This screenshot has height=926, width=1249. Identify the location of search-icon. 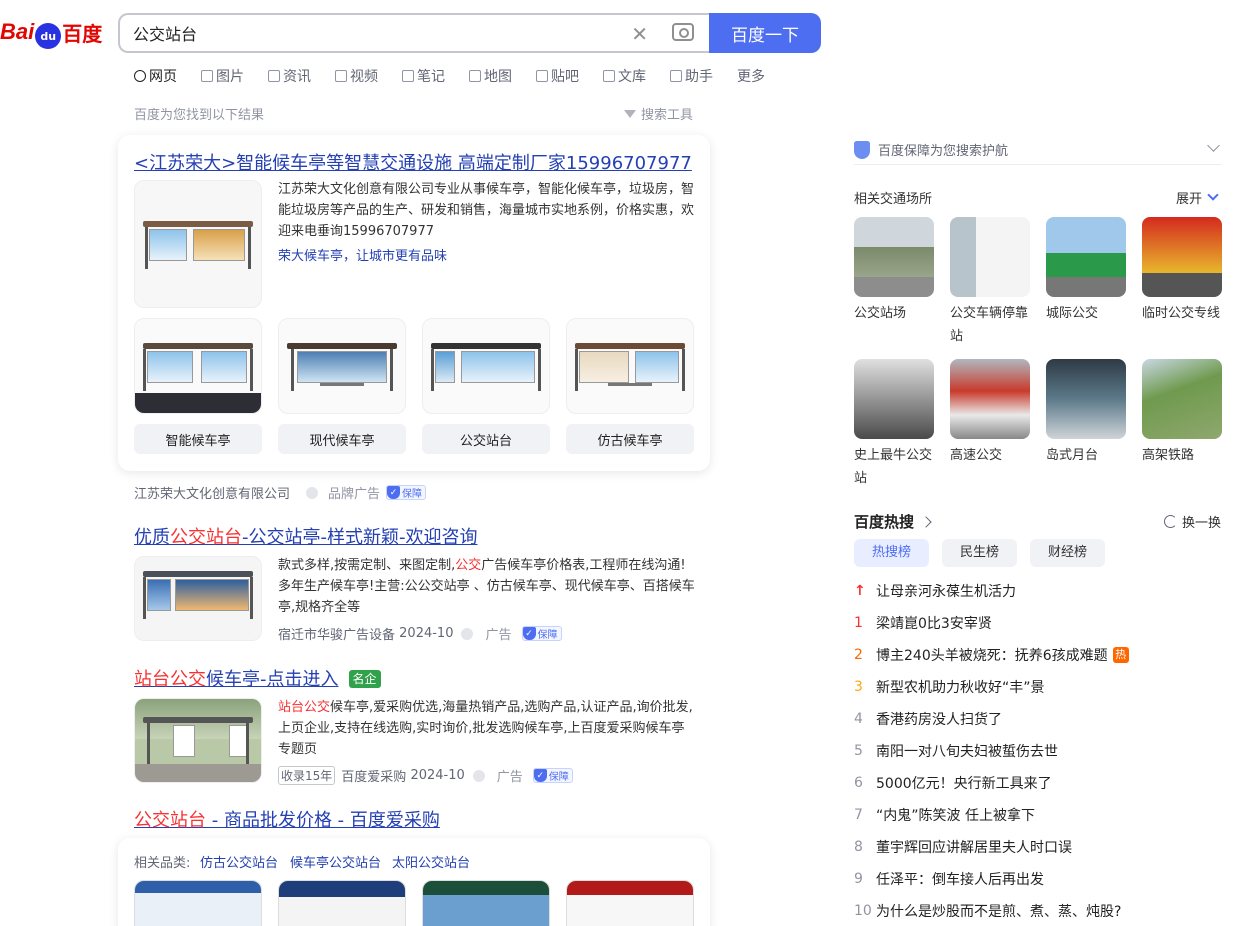
(140, 76).